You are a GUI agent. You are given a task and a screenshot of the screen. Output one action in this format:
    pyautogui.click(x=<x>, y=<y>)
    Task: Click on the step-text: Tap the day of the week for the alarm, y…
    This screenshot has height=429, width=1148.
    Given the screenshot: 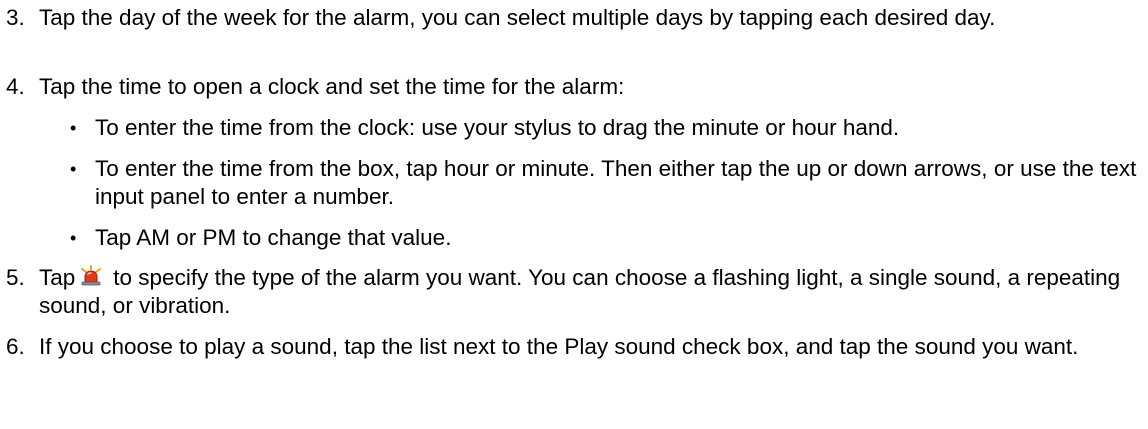 What is the action you would take?
    pyautogui.click(x=517, y=17)
    